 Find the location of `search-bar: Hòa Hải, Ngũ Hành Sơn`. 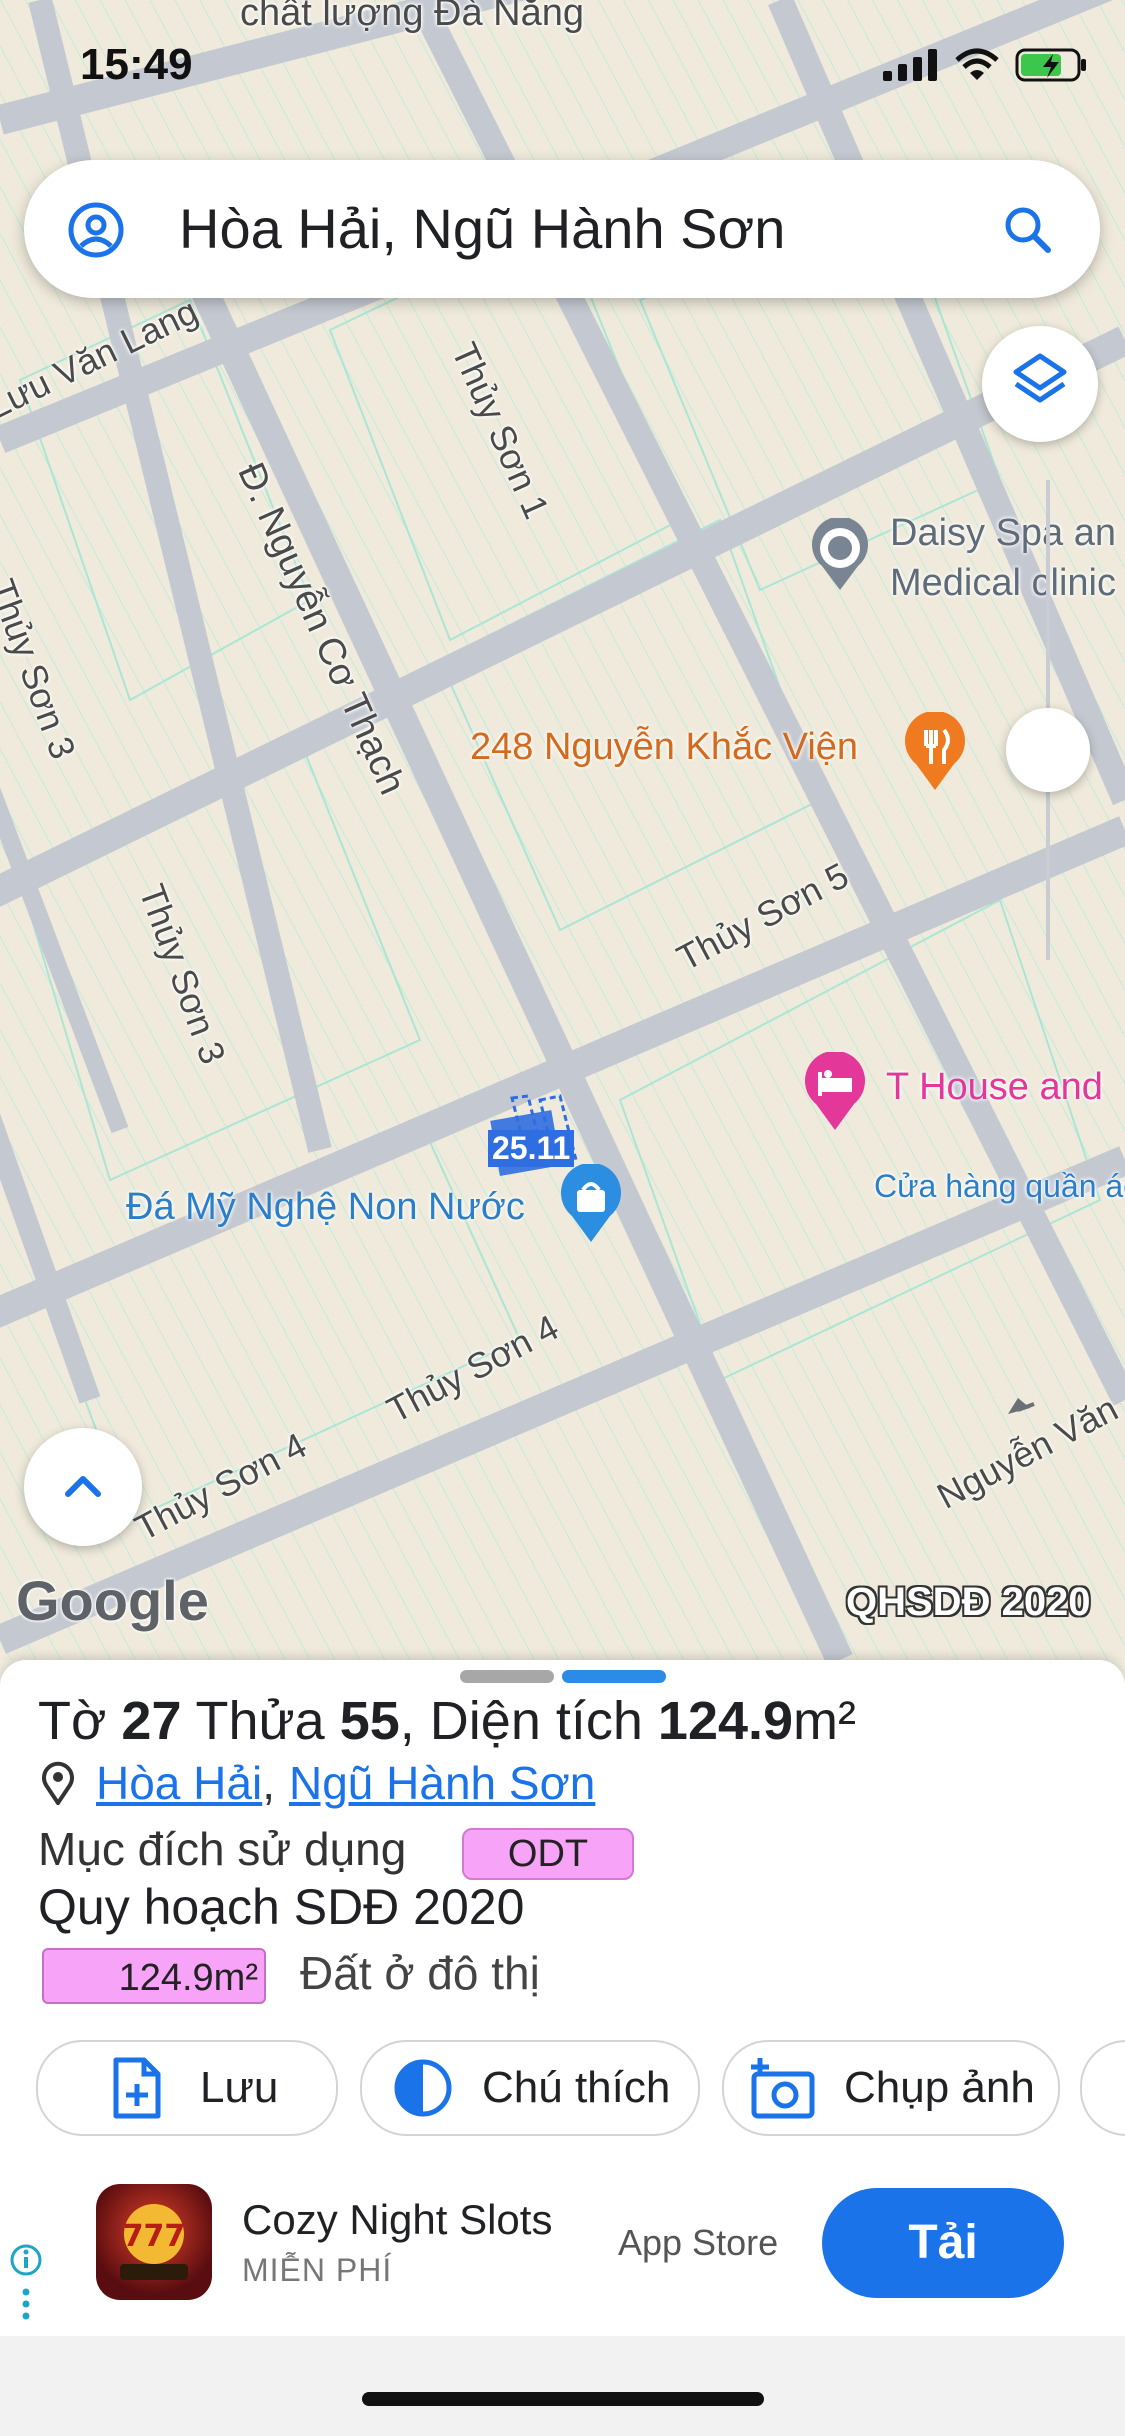

search-bar: Hòa Hải, Ngũ Hành Sơn is located at coordinates (562, 229).